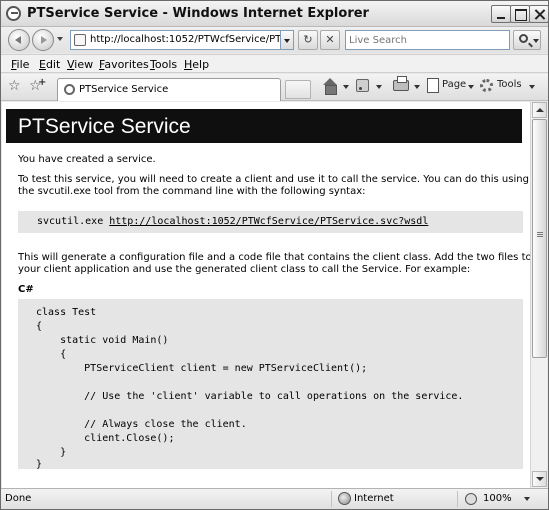 The image size is (549, 510). I want to click on status-bar: Done Internet 100%, so click(274, 498).